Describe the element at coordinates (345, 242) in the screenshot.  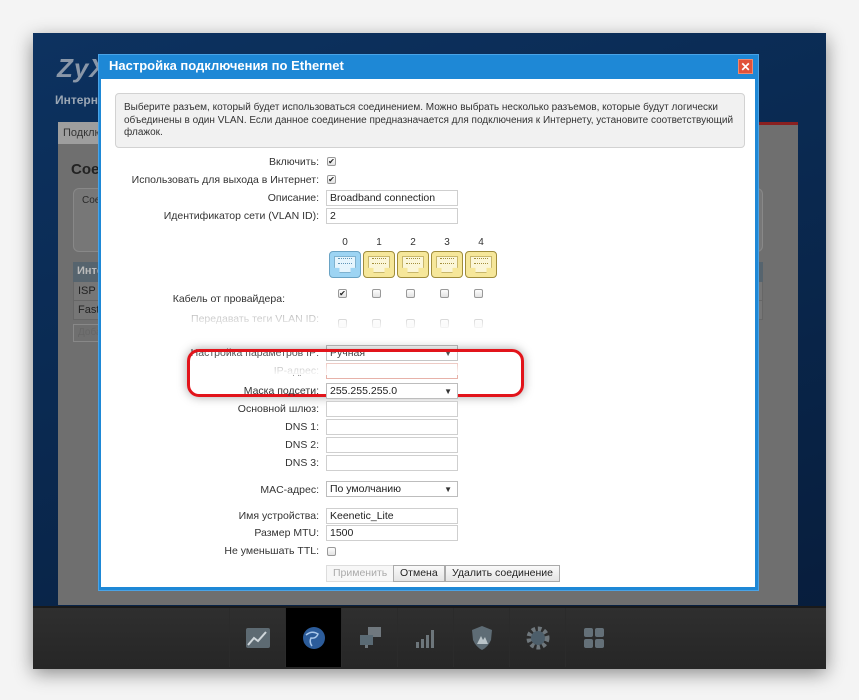
I see `port-number: 0` at that location.